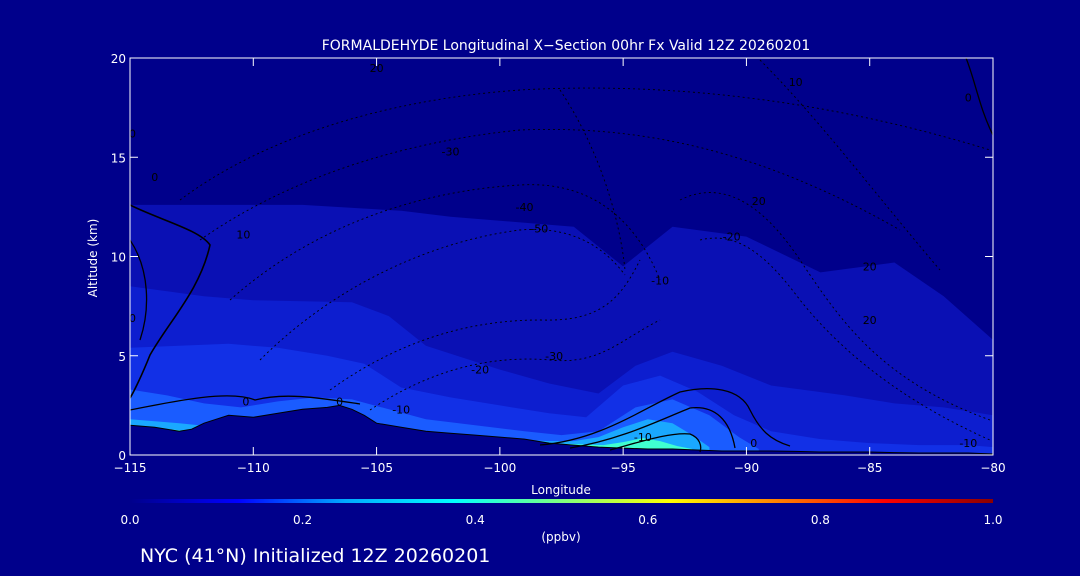 This screenshot has width=1080, height=576. I want to click on x-tick-label: −115, so click(130, 468).